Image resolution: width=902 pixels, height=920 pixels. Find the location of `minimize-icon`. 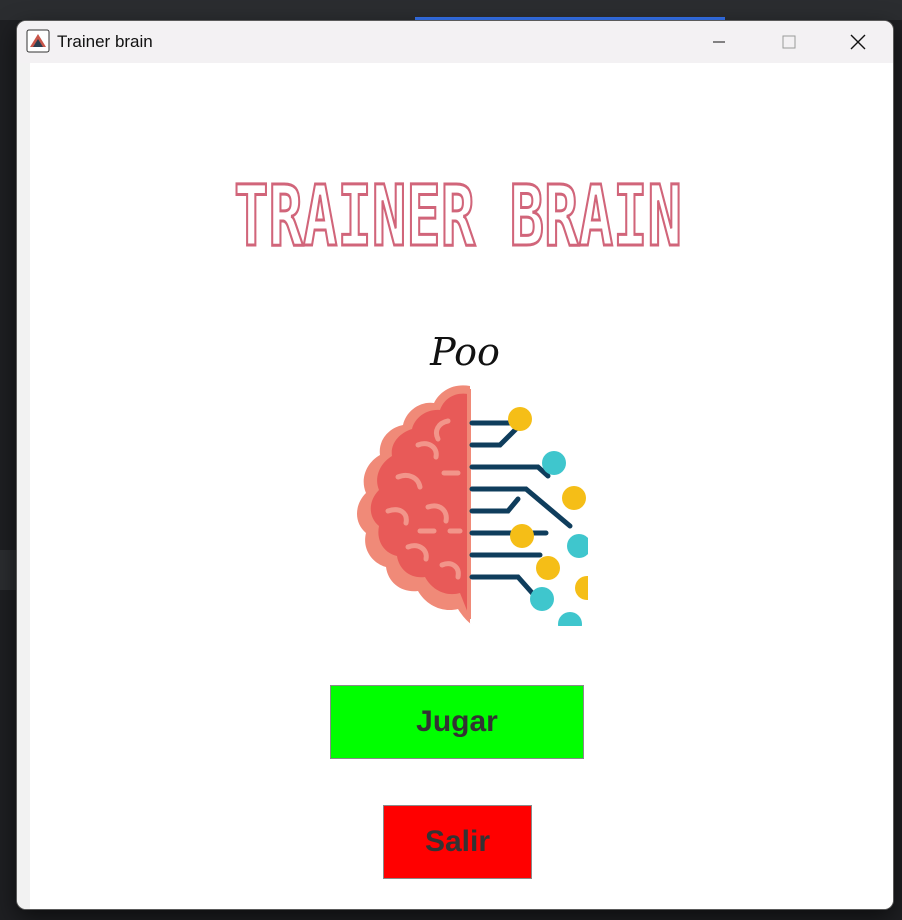

minimize-icon is located at coordinates (719, 42).